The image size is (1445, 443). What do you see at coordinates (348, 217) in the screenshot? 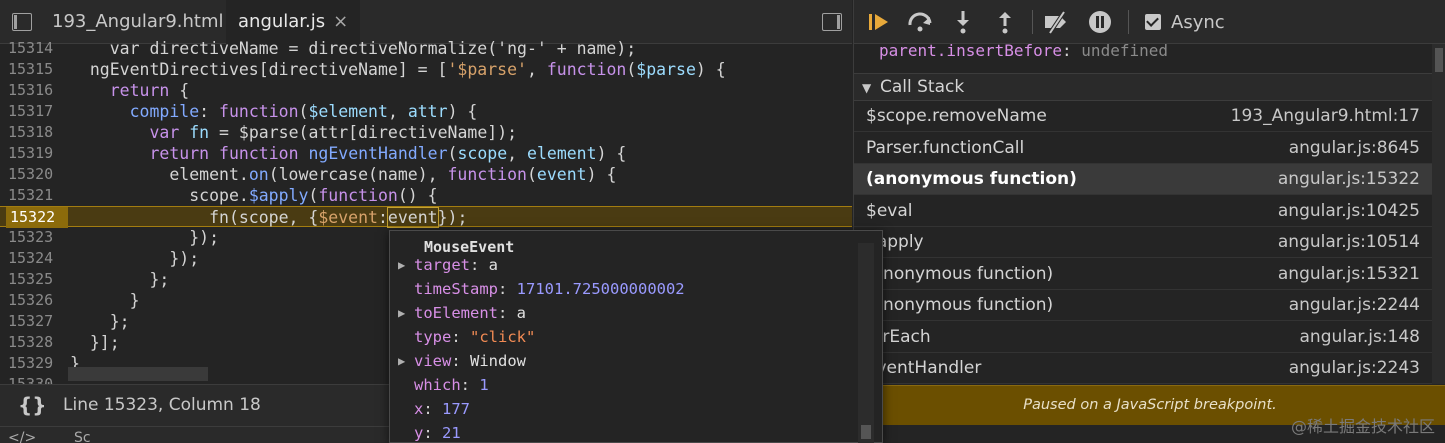
I see `code-token: $event` at bounding box center [348, 217].